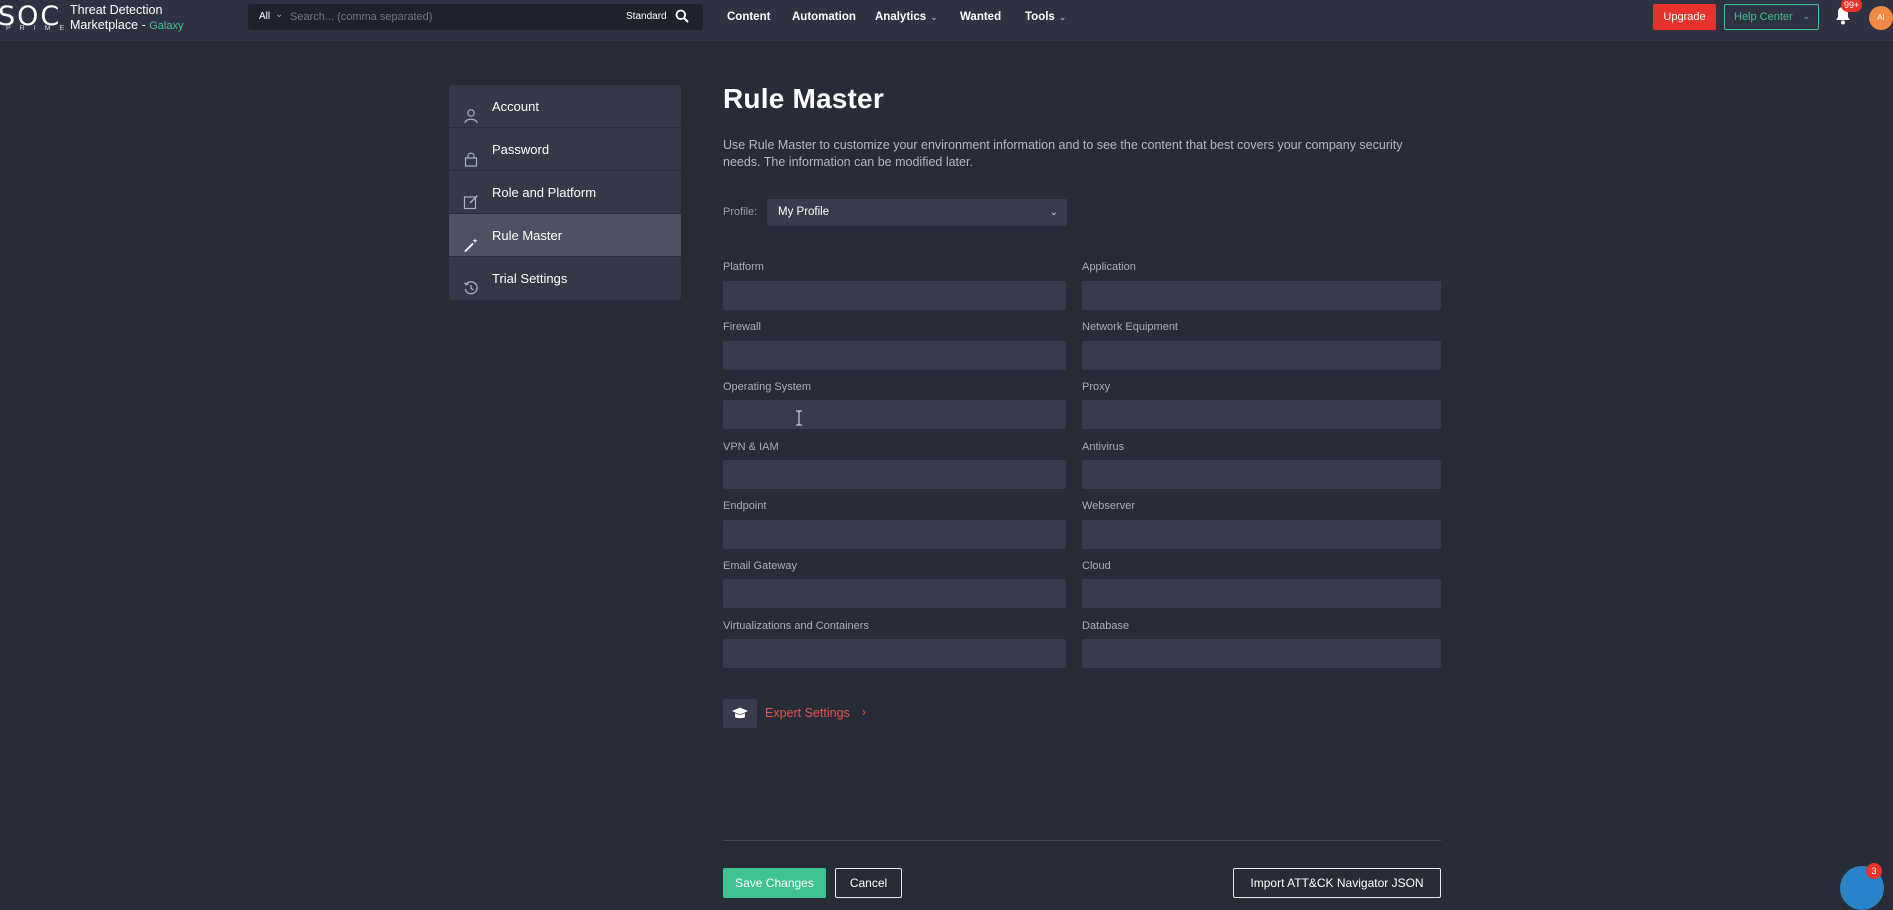 Image resolution: width=1893 pixels, height=910 pixels. What do you see at coordinates (1261, 534) in the screenshot?
I see `webserver-input` at bounding box center [1261, 534].